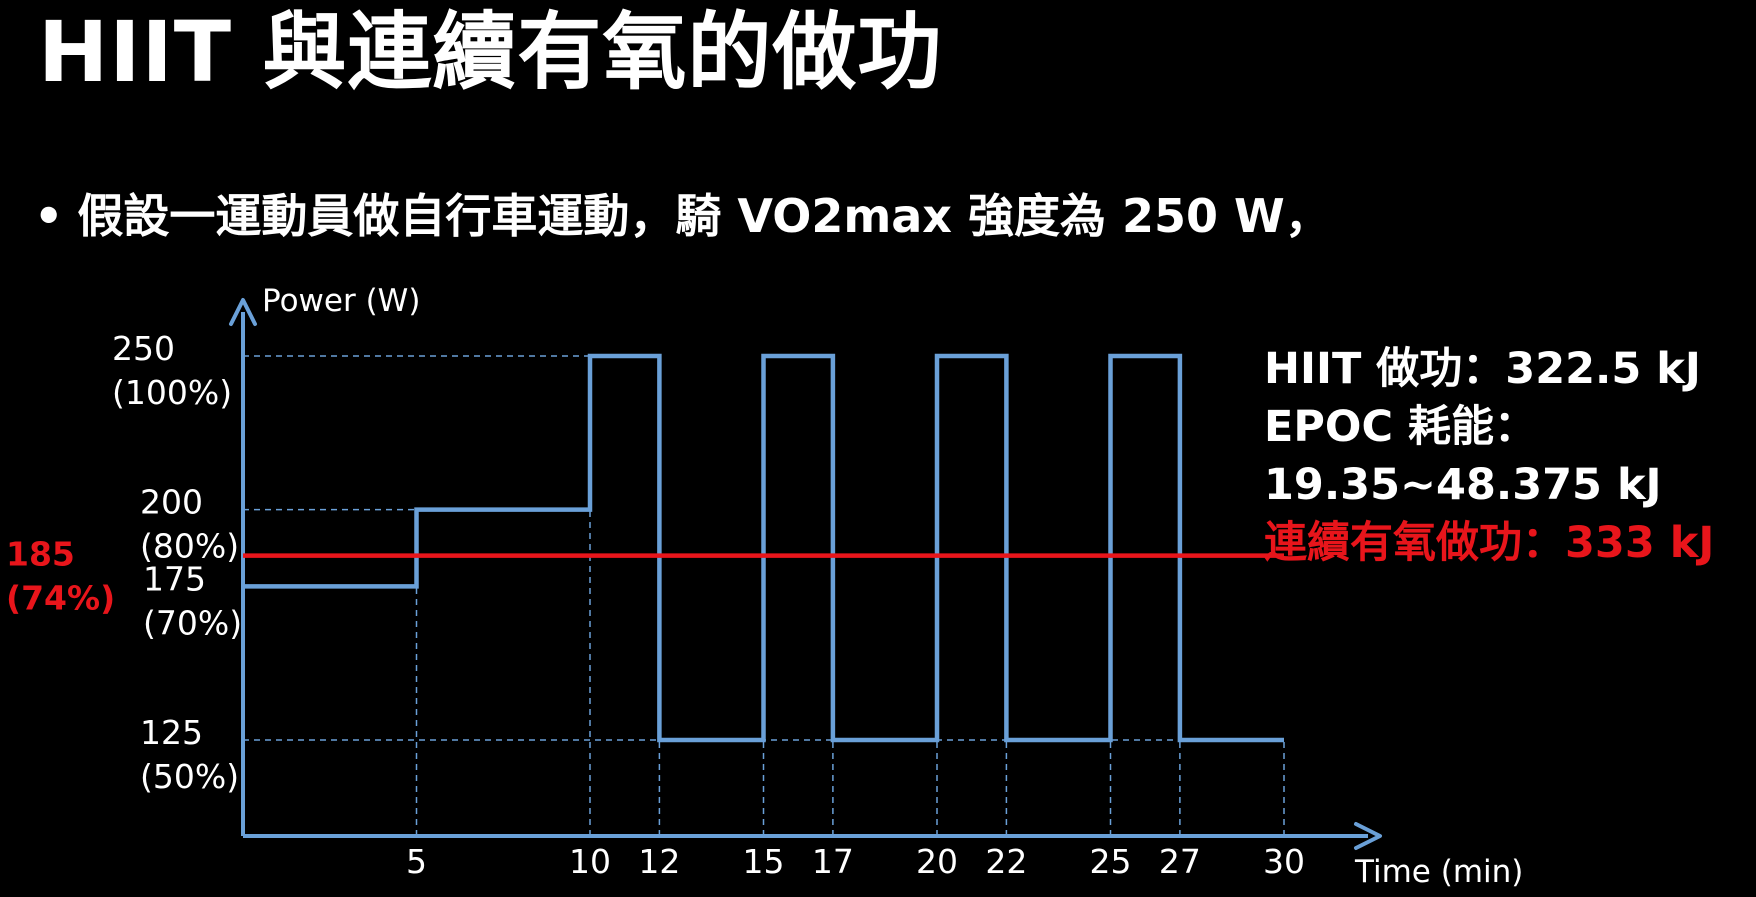 The width and height of the screenshot is (1756, 897). Describe the element at coordinates (1438, 872) in the screenshot. I see `x-axis-title: Time (min)` at that location.